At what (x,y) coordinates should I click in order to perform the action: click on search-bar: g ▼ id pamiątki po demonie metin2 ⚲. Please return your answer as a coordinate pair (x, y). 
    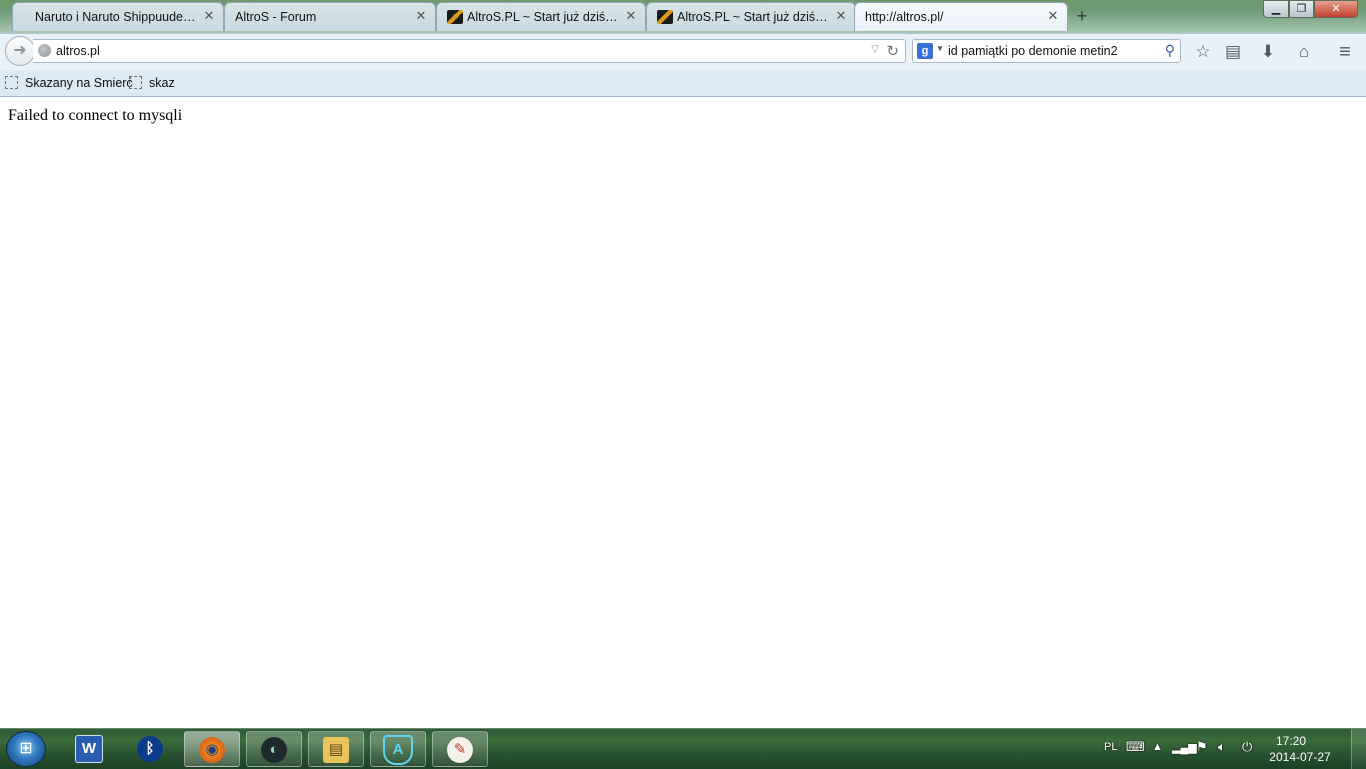
    Looking at the image, I should click on (1046, 51).